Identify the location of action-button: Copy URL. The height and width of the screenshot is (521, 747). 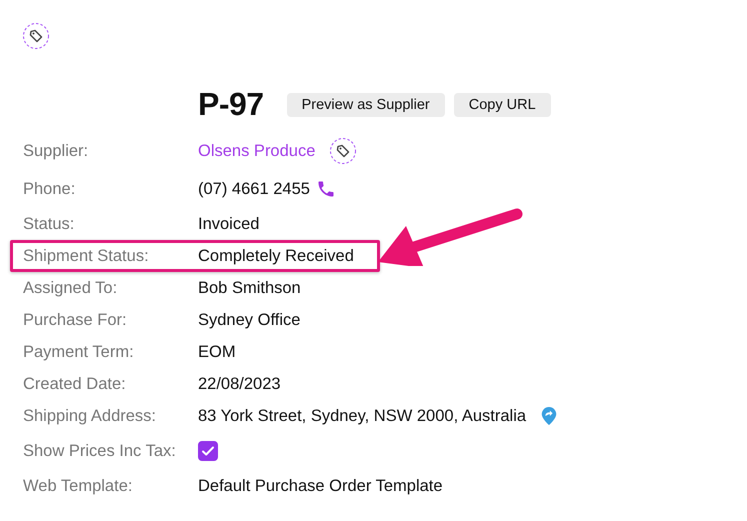
(502, 104).